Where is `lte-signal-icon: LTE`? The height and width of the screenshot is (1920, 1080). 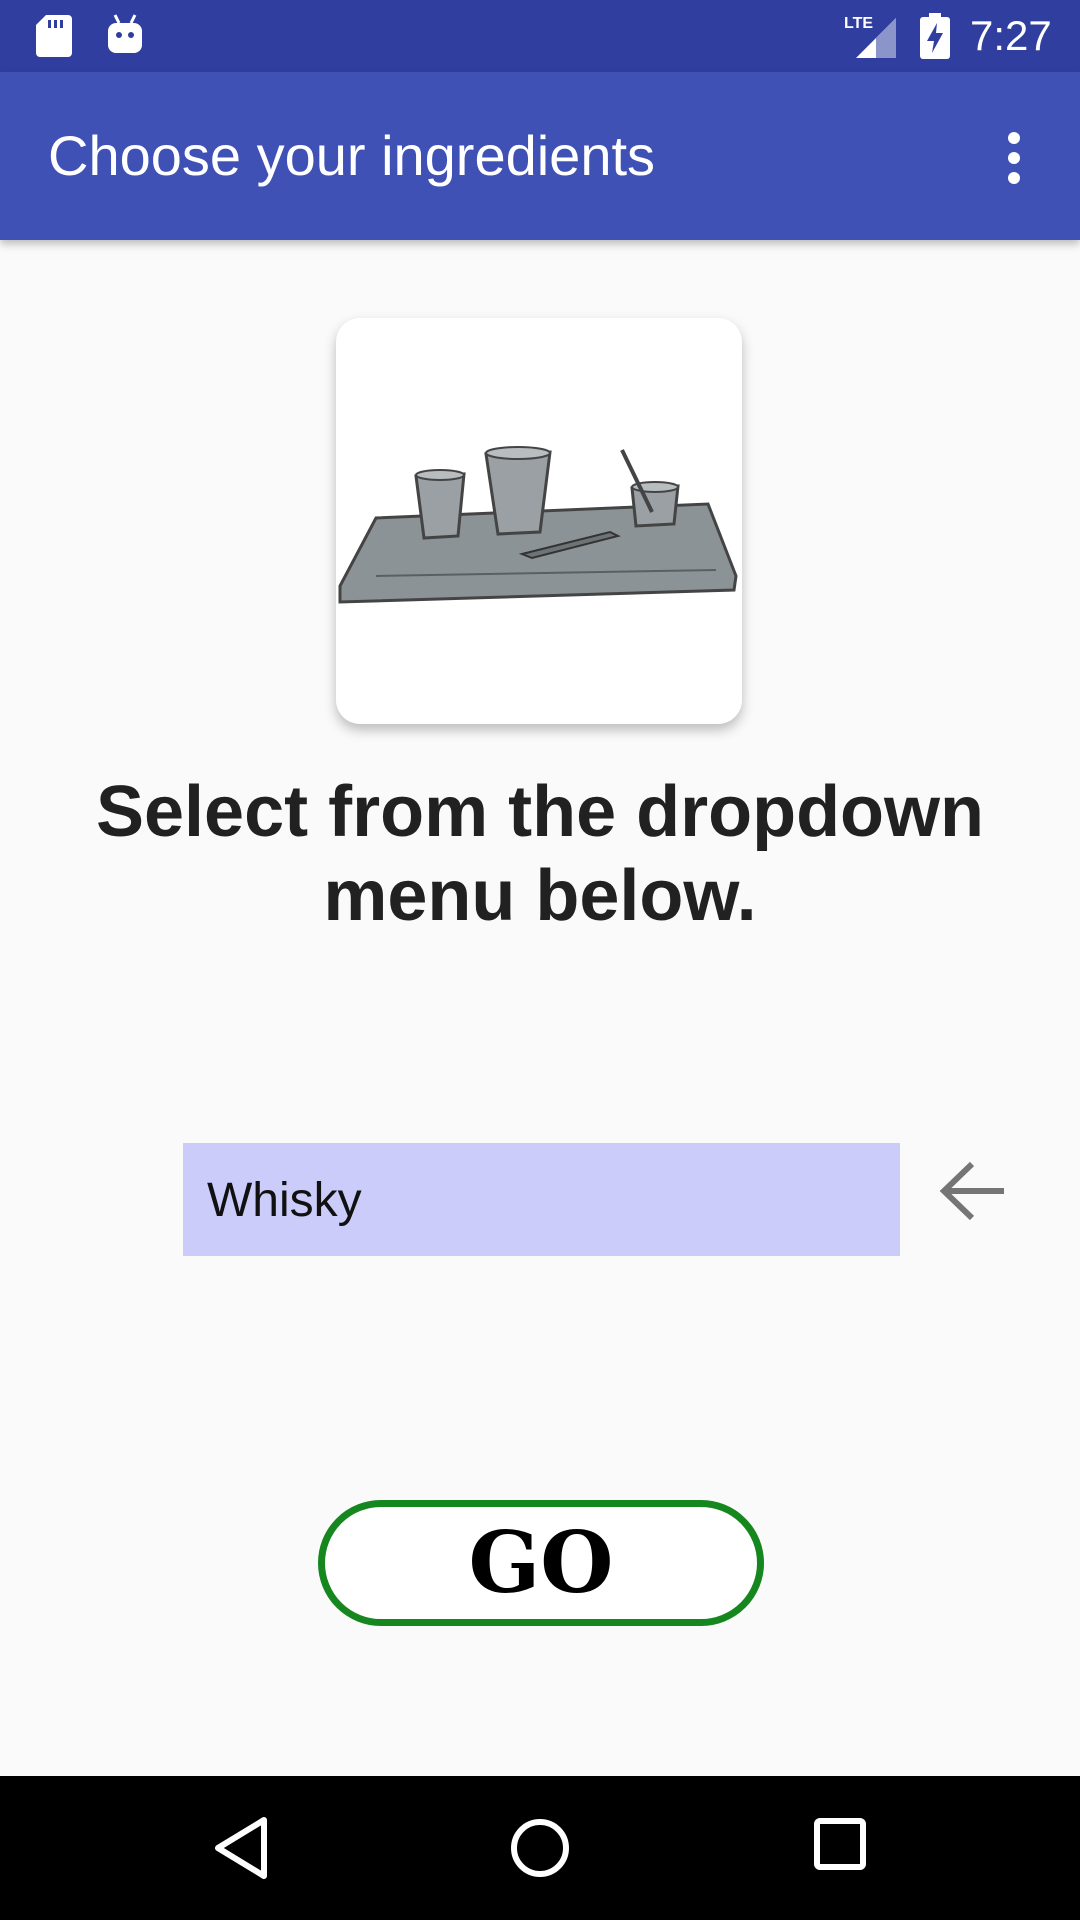 lte-signal-icon: LTE is located at coordinates (870, 36).